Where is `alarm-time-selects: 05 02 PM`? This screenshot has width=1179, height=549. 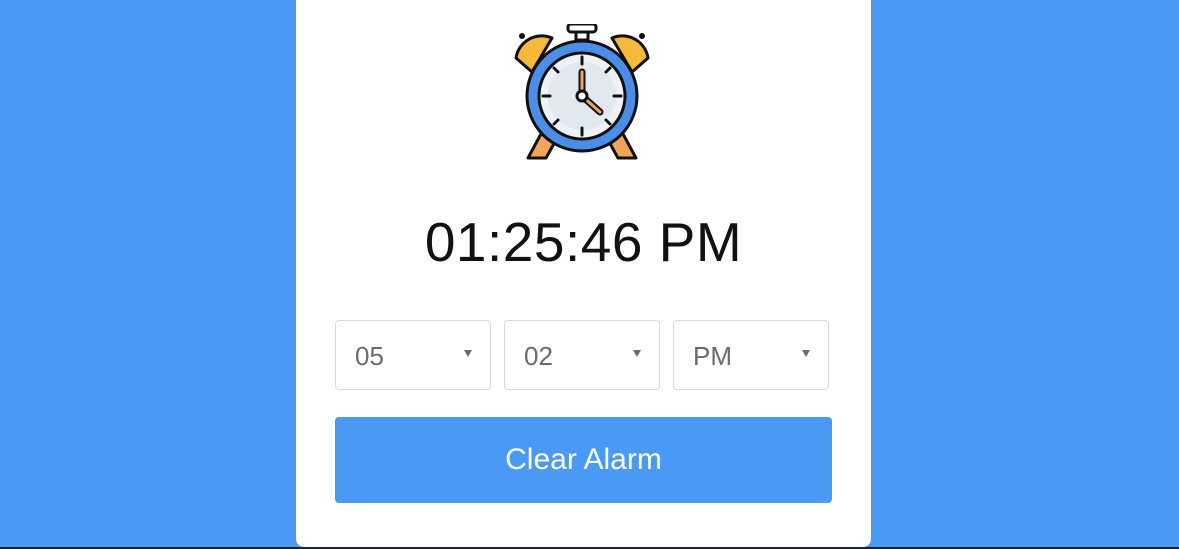 alarm-time-selects: 05 02 PM is located at coordinates (583, 356).